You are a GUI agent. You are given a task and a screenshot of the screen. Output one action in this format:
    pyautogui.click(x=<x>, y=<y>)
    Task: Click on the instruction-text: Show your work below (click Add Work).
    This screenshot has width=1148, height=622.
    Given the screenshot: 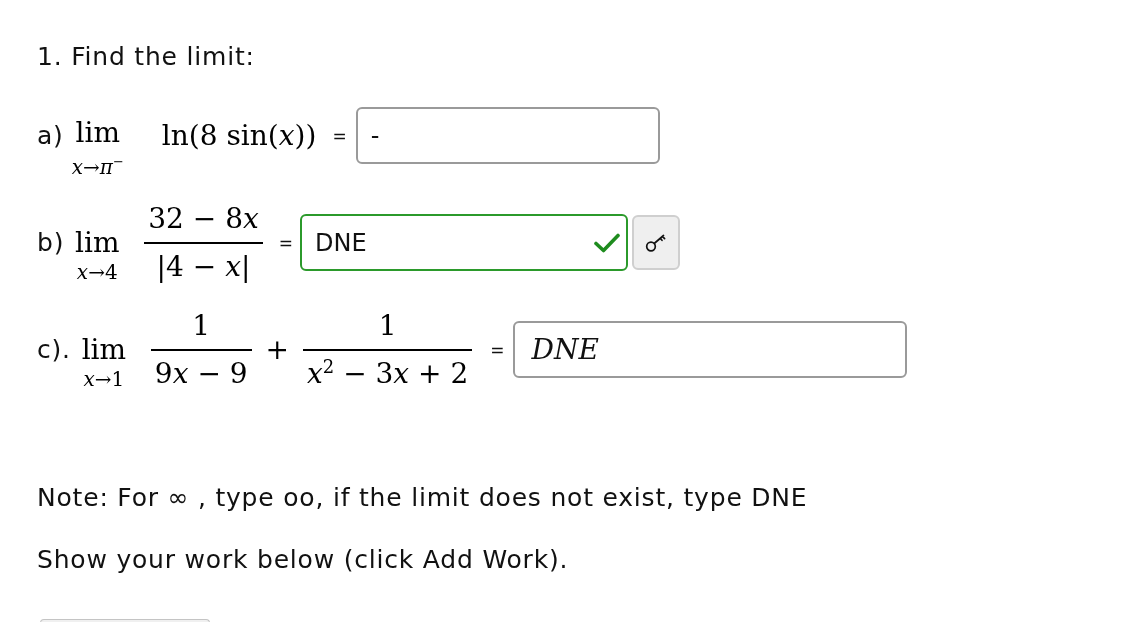 What is the action you would take?
    pyautogui.click(x=303, y=560)
    